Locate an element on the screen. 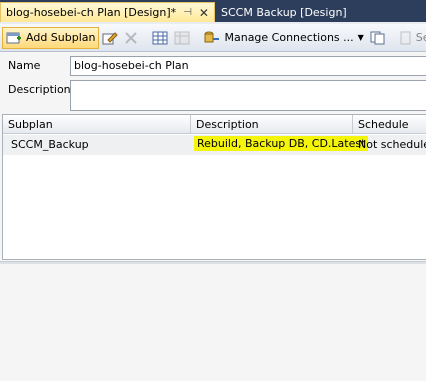  tab-label: blog-hosebei-ch Plan [Design]* is located at coordinates (91, 12).